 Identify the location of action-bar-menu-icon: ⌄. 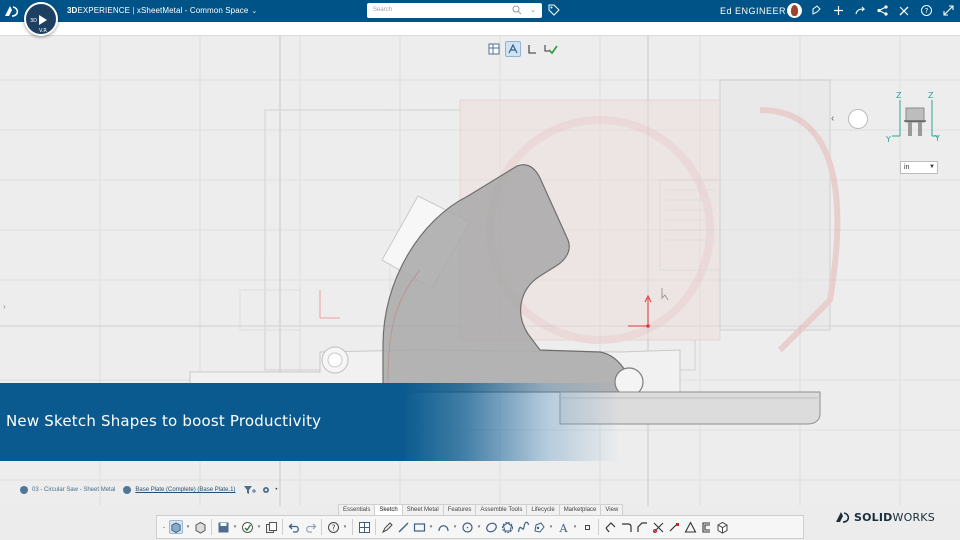
(164, 527).